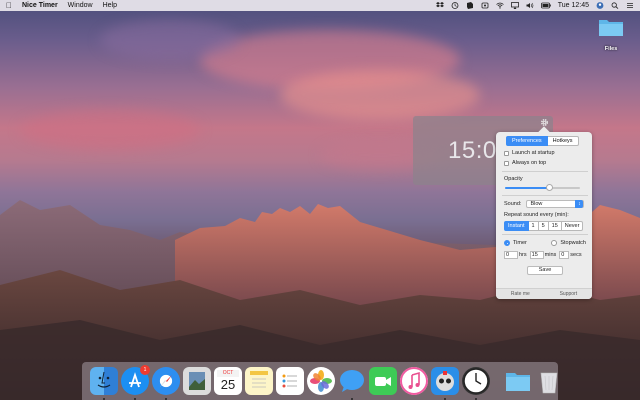 The height and width of the screenshot is (400, 640). Describe the element at coordinates (145, 370) in the screenshot. I see `app-store-badge: 1` at that location.